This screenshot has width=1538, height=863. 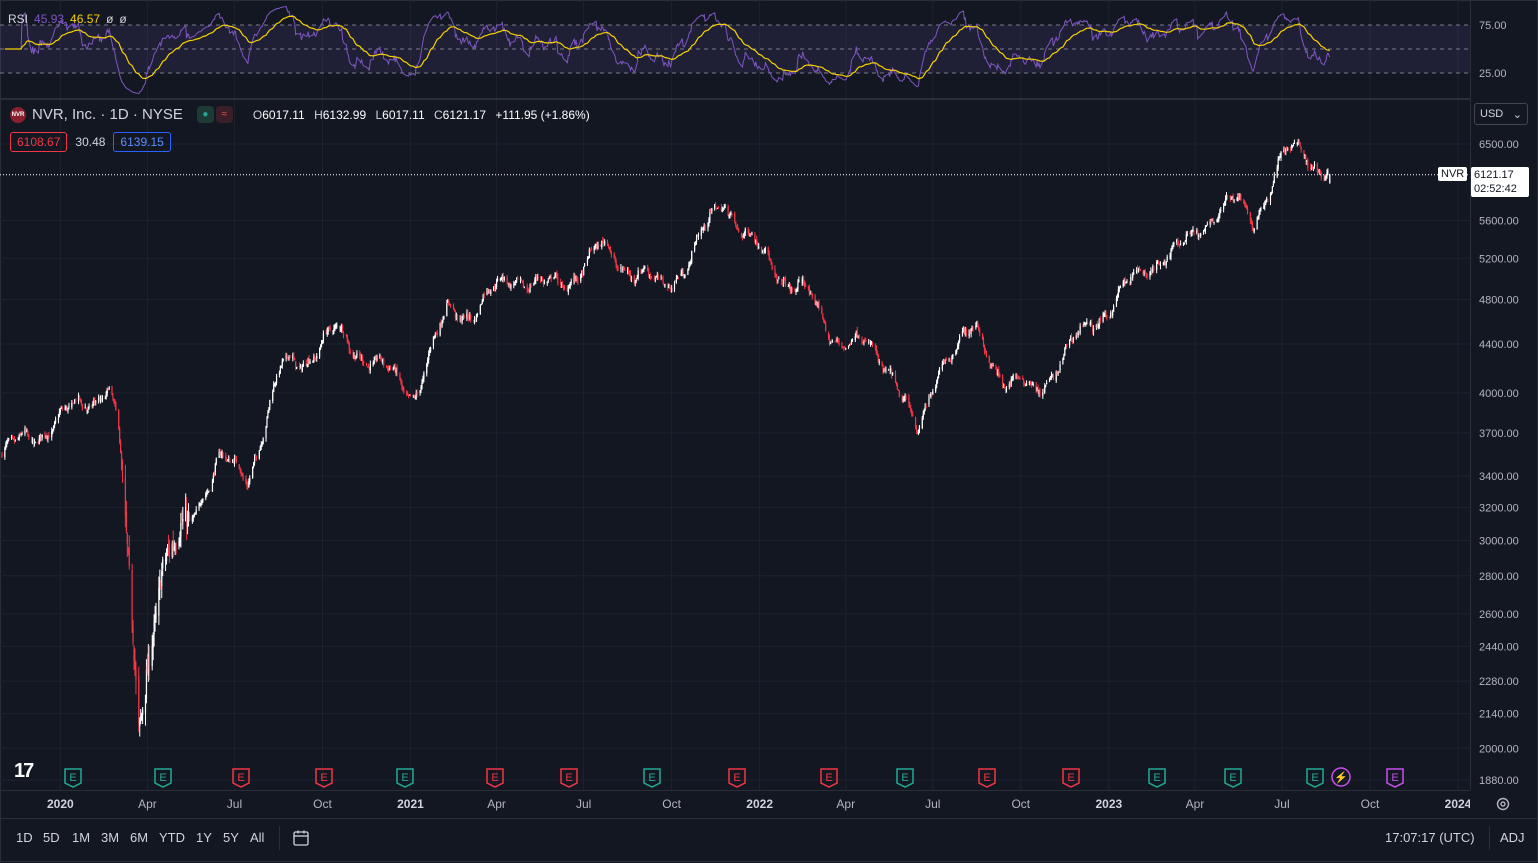 I want to click on rsi-extra-1: ø, so click(x=110, y=19).